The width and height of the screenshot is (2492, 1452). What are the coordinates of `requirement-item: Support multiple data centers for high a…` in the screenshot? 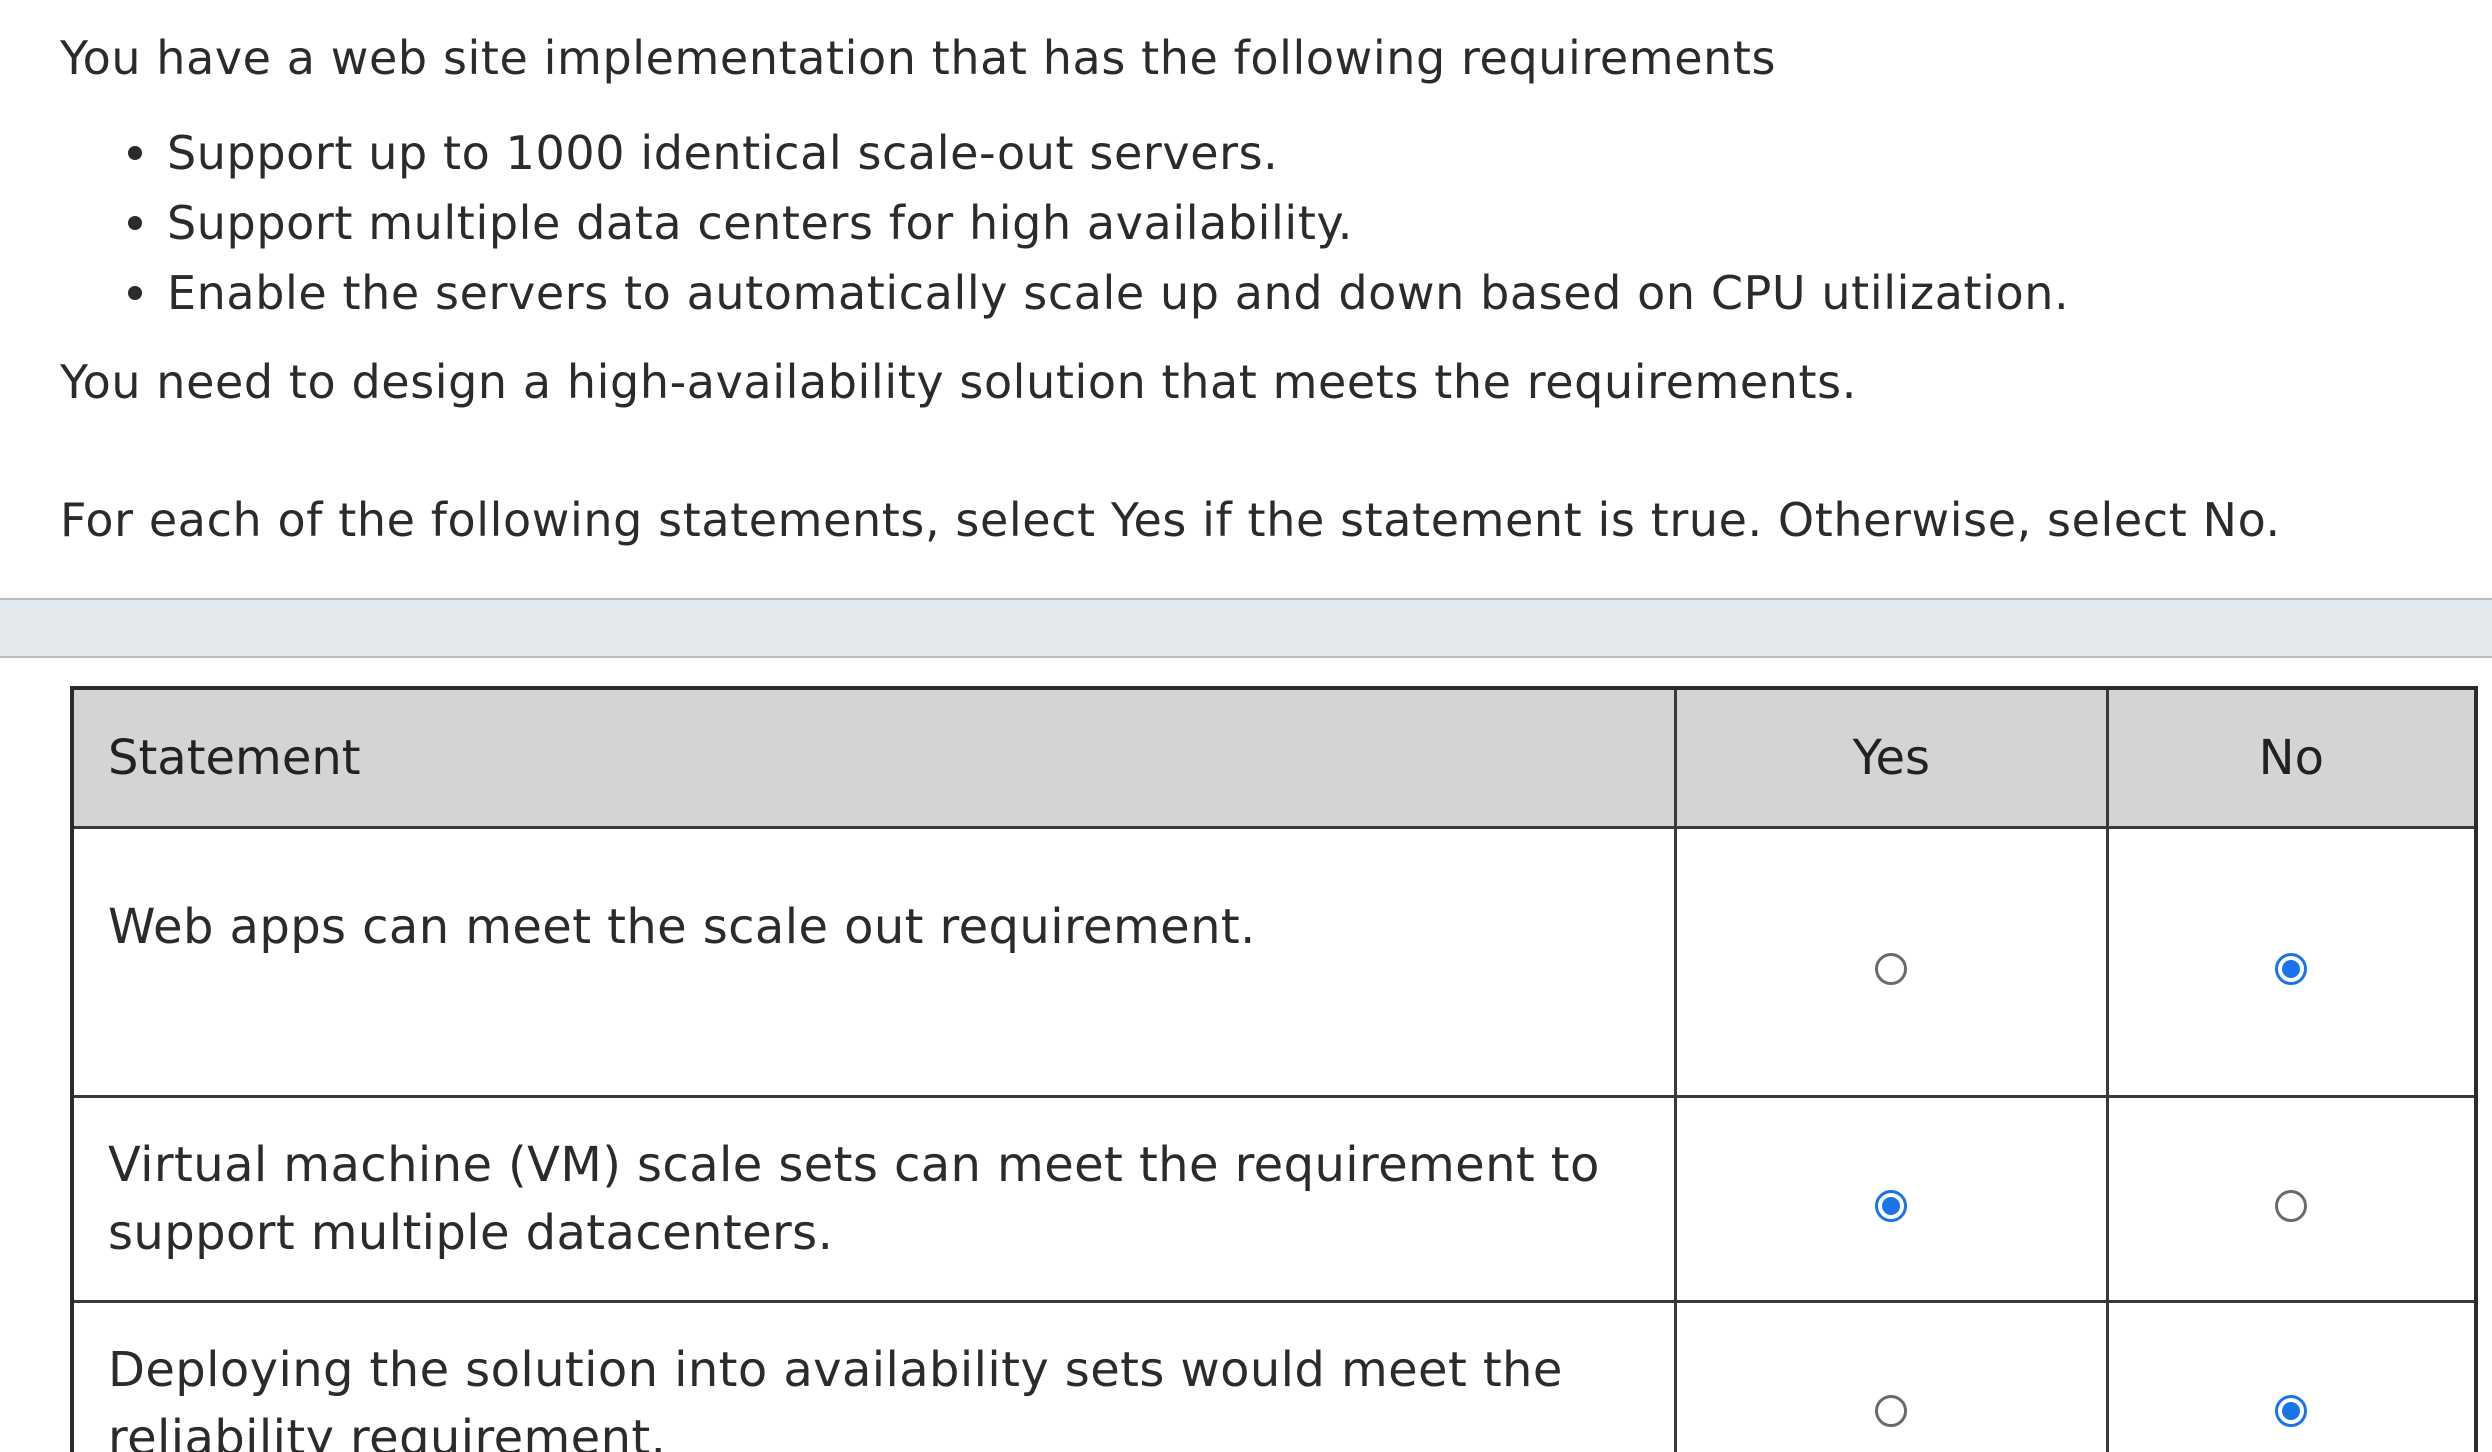 It's located at (1064, 223).